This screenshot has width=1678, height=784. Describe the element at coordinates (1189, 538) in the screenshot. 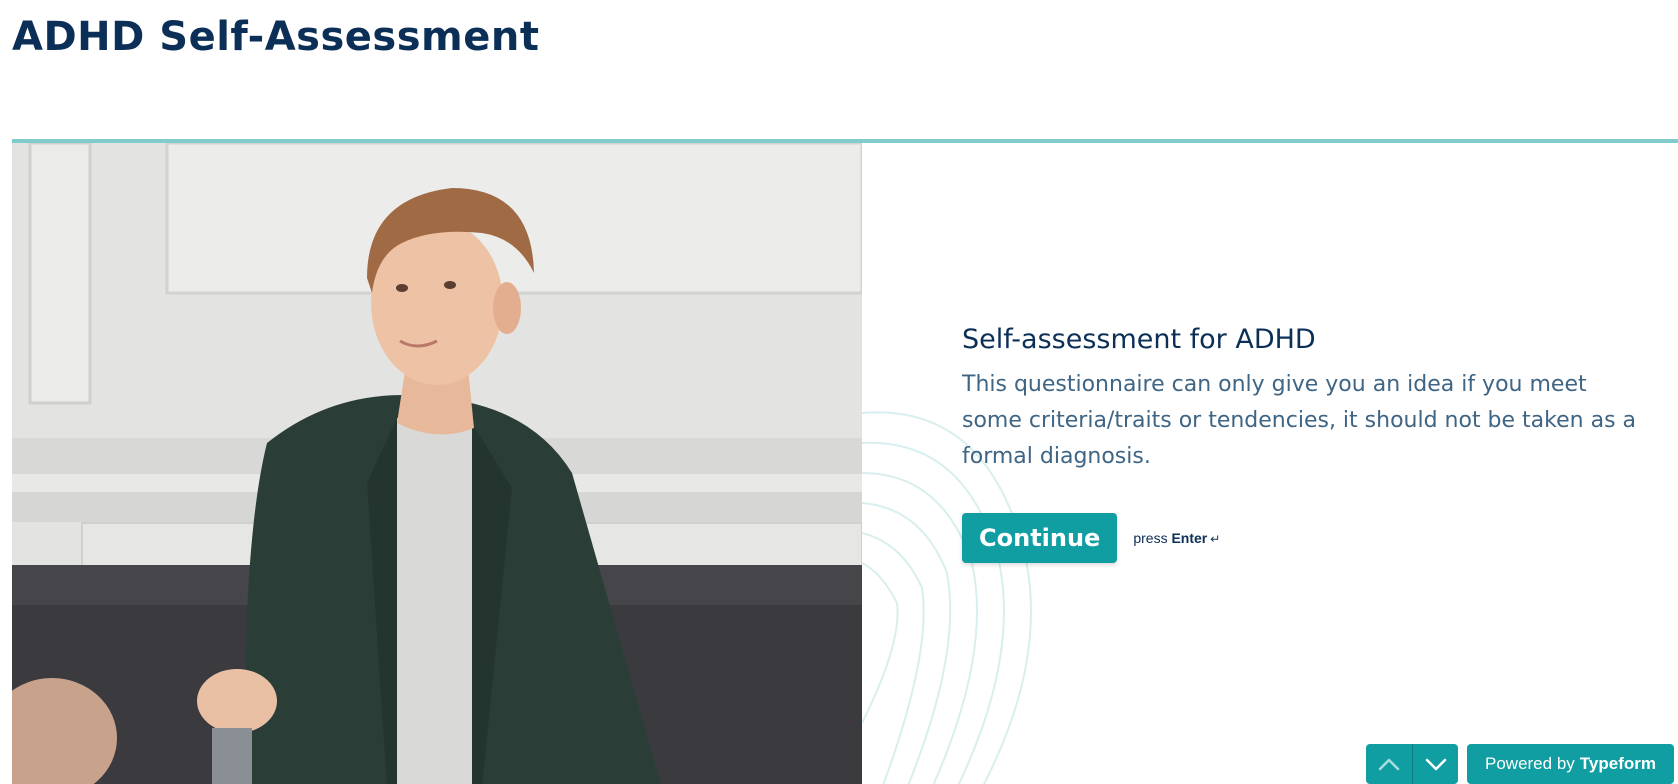

I see `enter-key-label: Enter` at that location.